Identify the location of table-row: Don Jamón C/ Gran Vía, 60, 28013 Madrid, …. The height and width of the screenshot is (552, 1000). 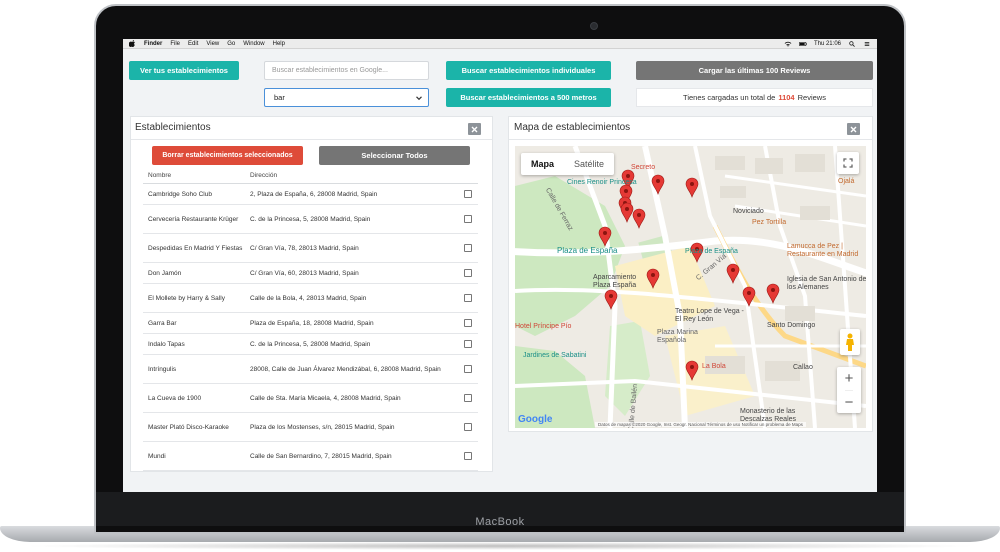
(310, 273).